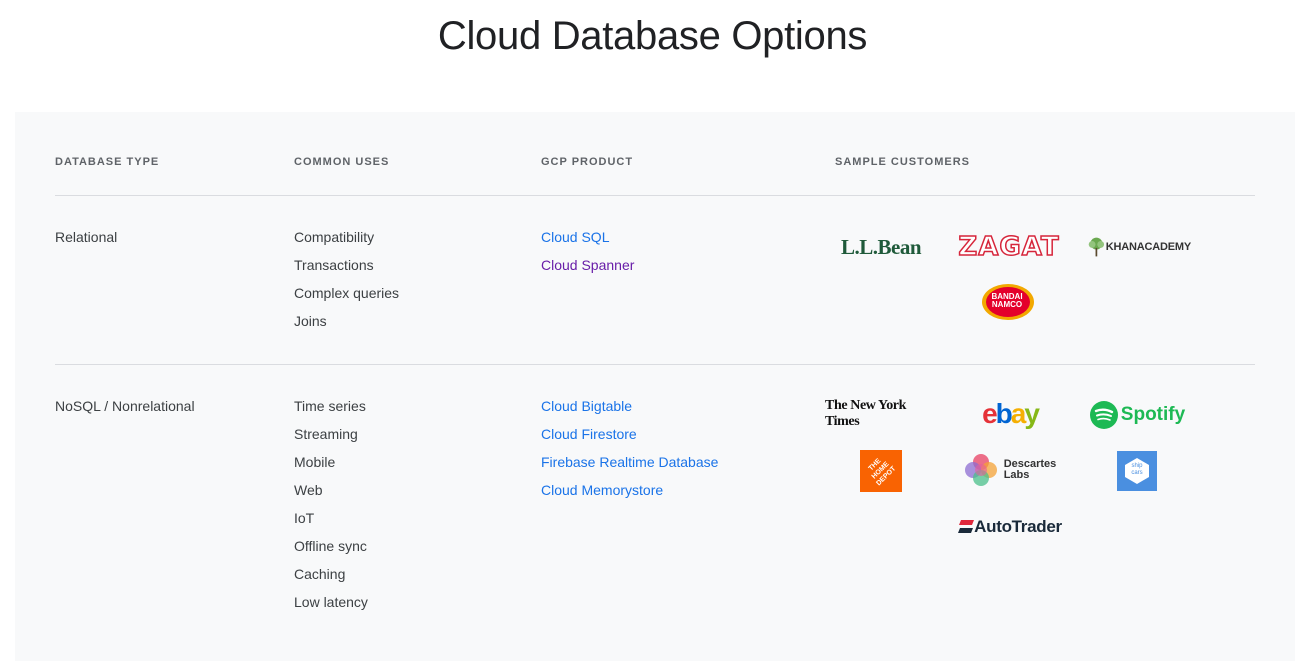  What do you see at coordinates (347, 293) in the screenshot?
I see `use-item: Complex queries` at bounding box center [347, 293].